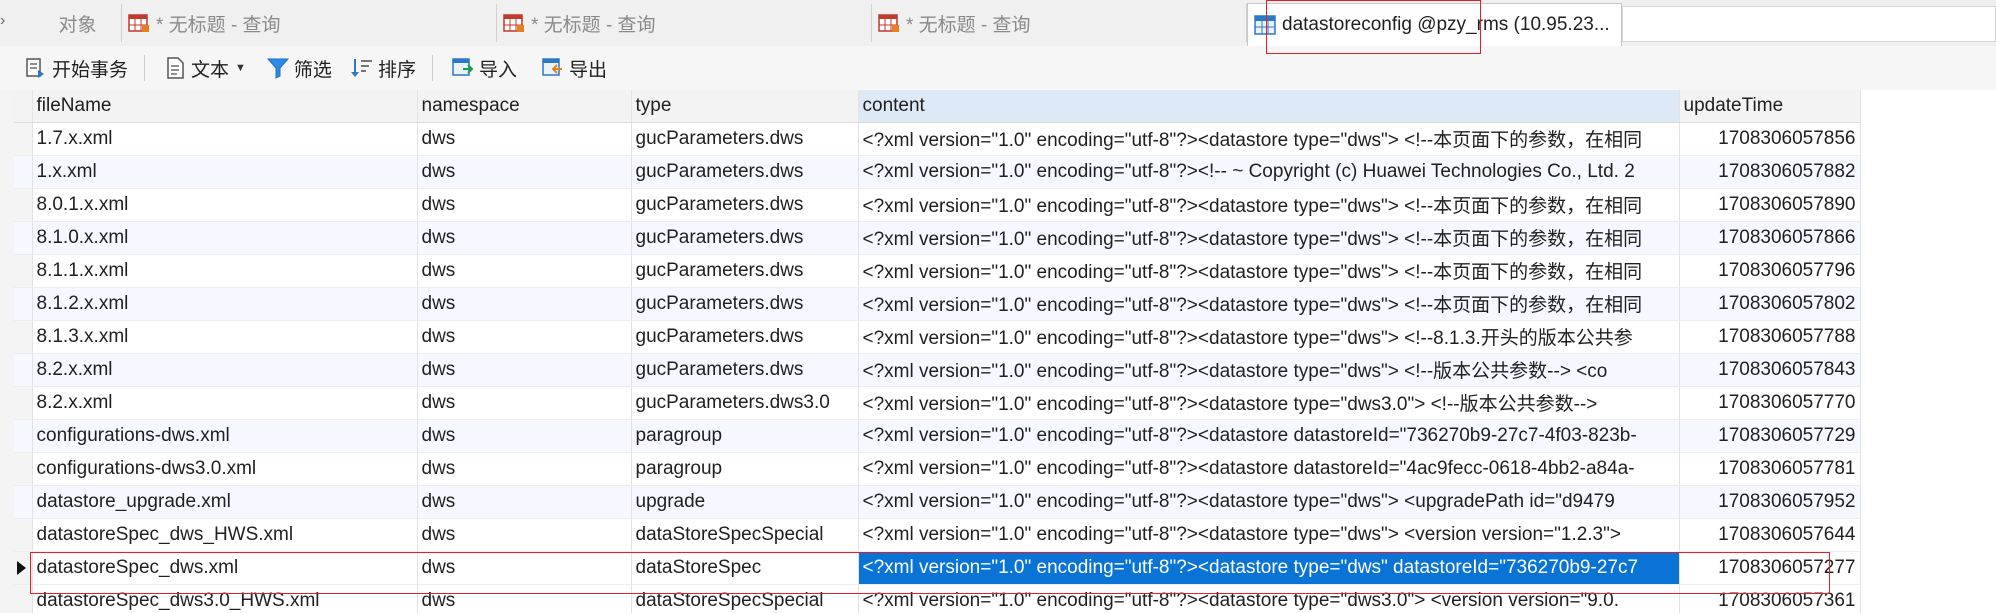 The width and height of the screenshot is (1996, 613). Describe the element at coordinates (1770, 598) in the screenshot. I see `cell-updatetime: 1708306057361` at that location.